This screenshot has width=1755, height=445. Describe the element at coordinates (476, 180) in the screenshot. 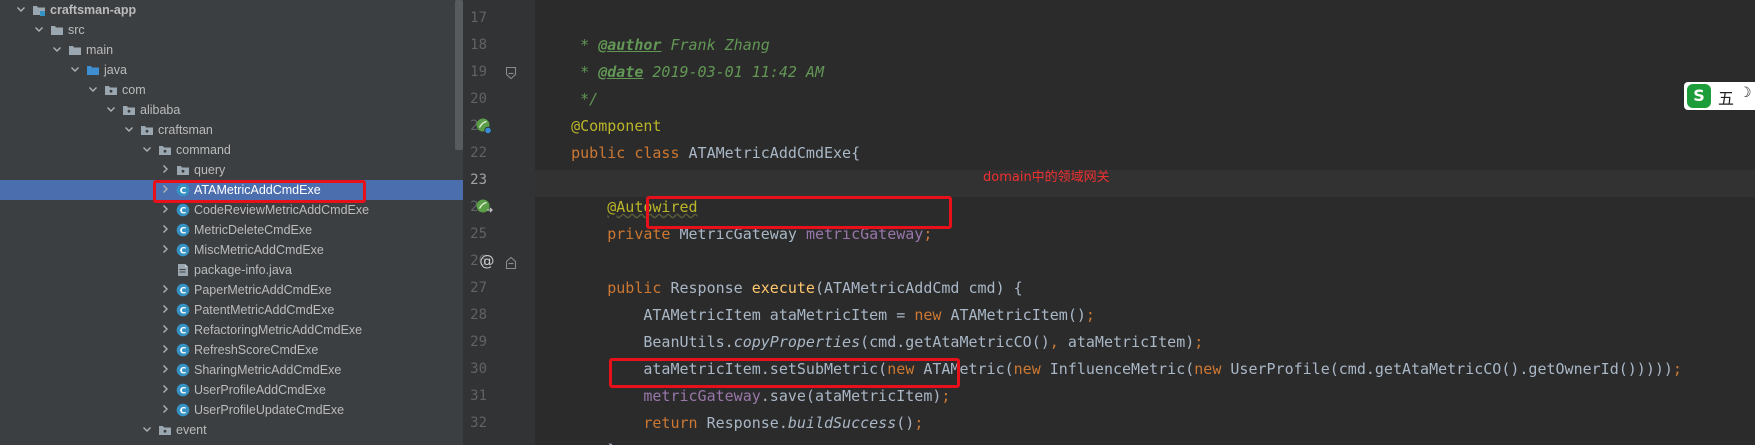

I see `line-number: 23` at that location.